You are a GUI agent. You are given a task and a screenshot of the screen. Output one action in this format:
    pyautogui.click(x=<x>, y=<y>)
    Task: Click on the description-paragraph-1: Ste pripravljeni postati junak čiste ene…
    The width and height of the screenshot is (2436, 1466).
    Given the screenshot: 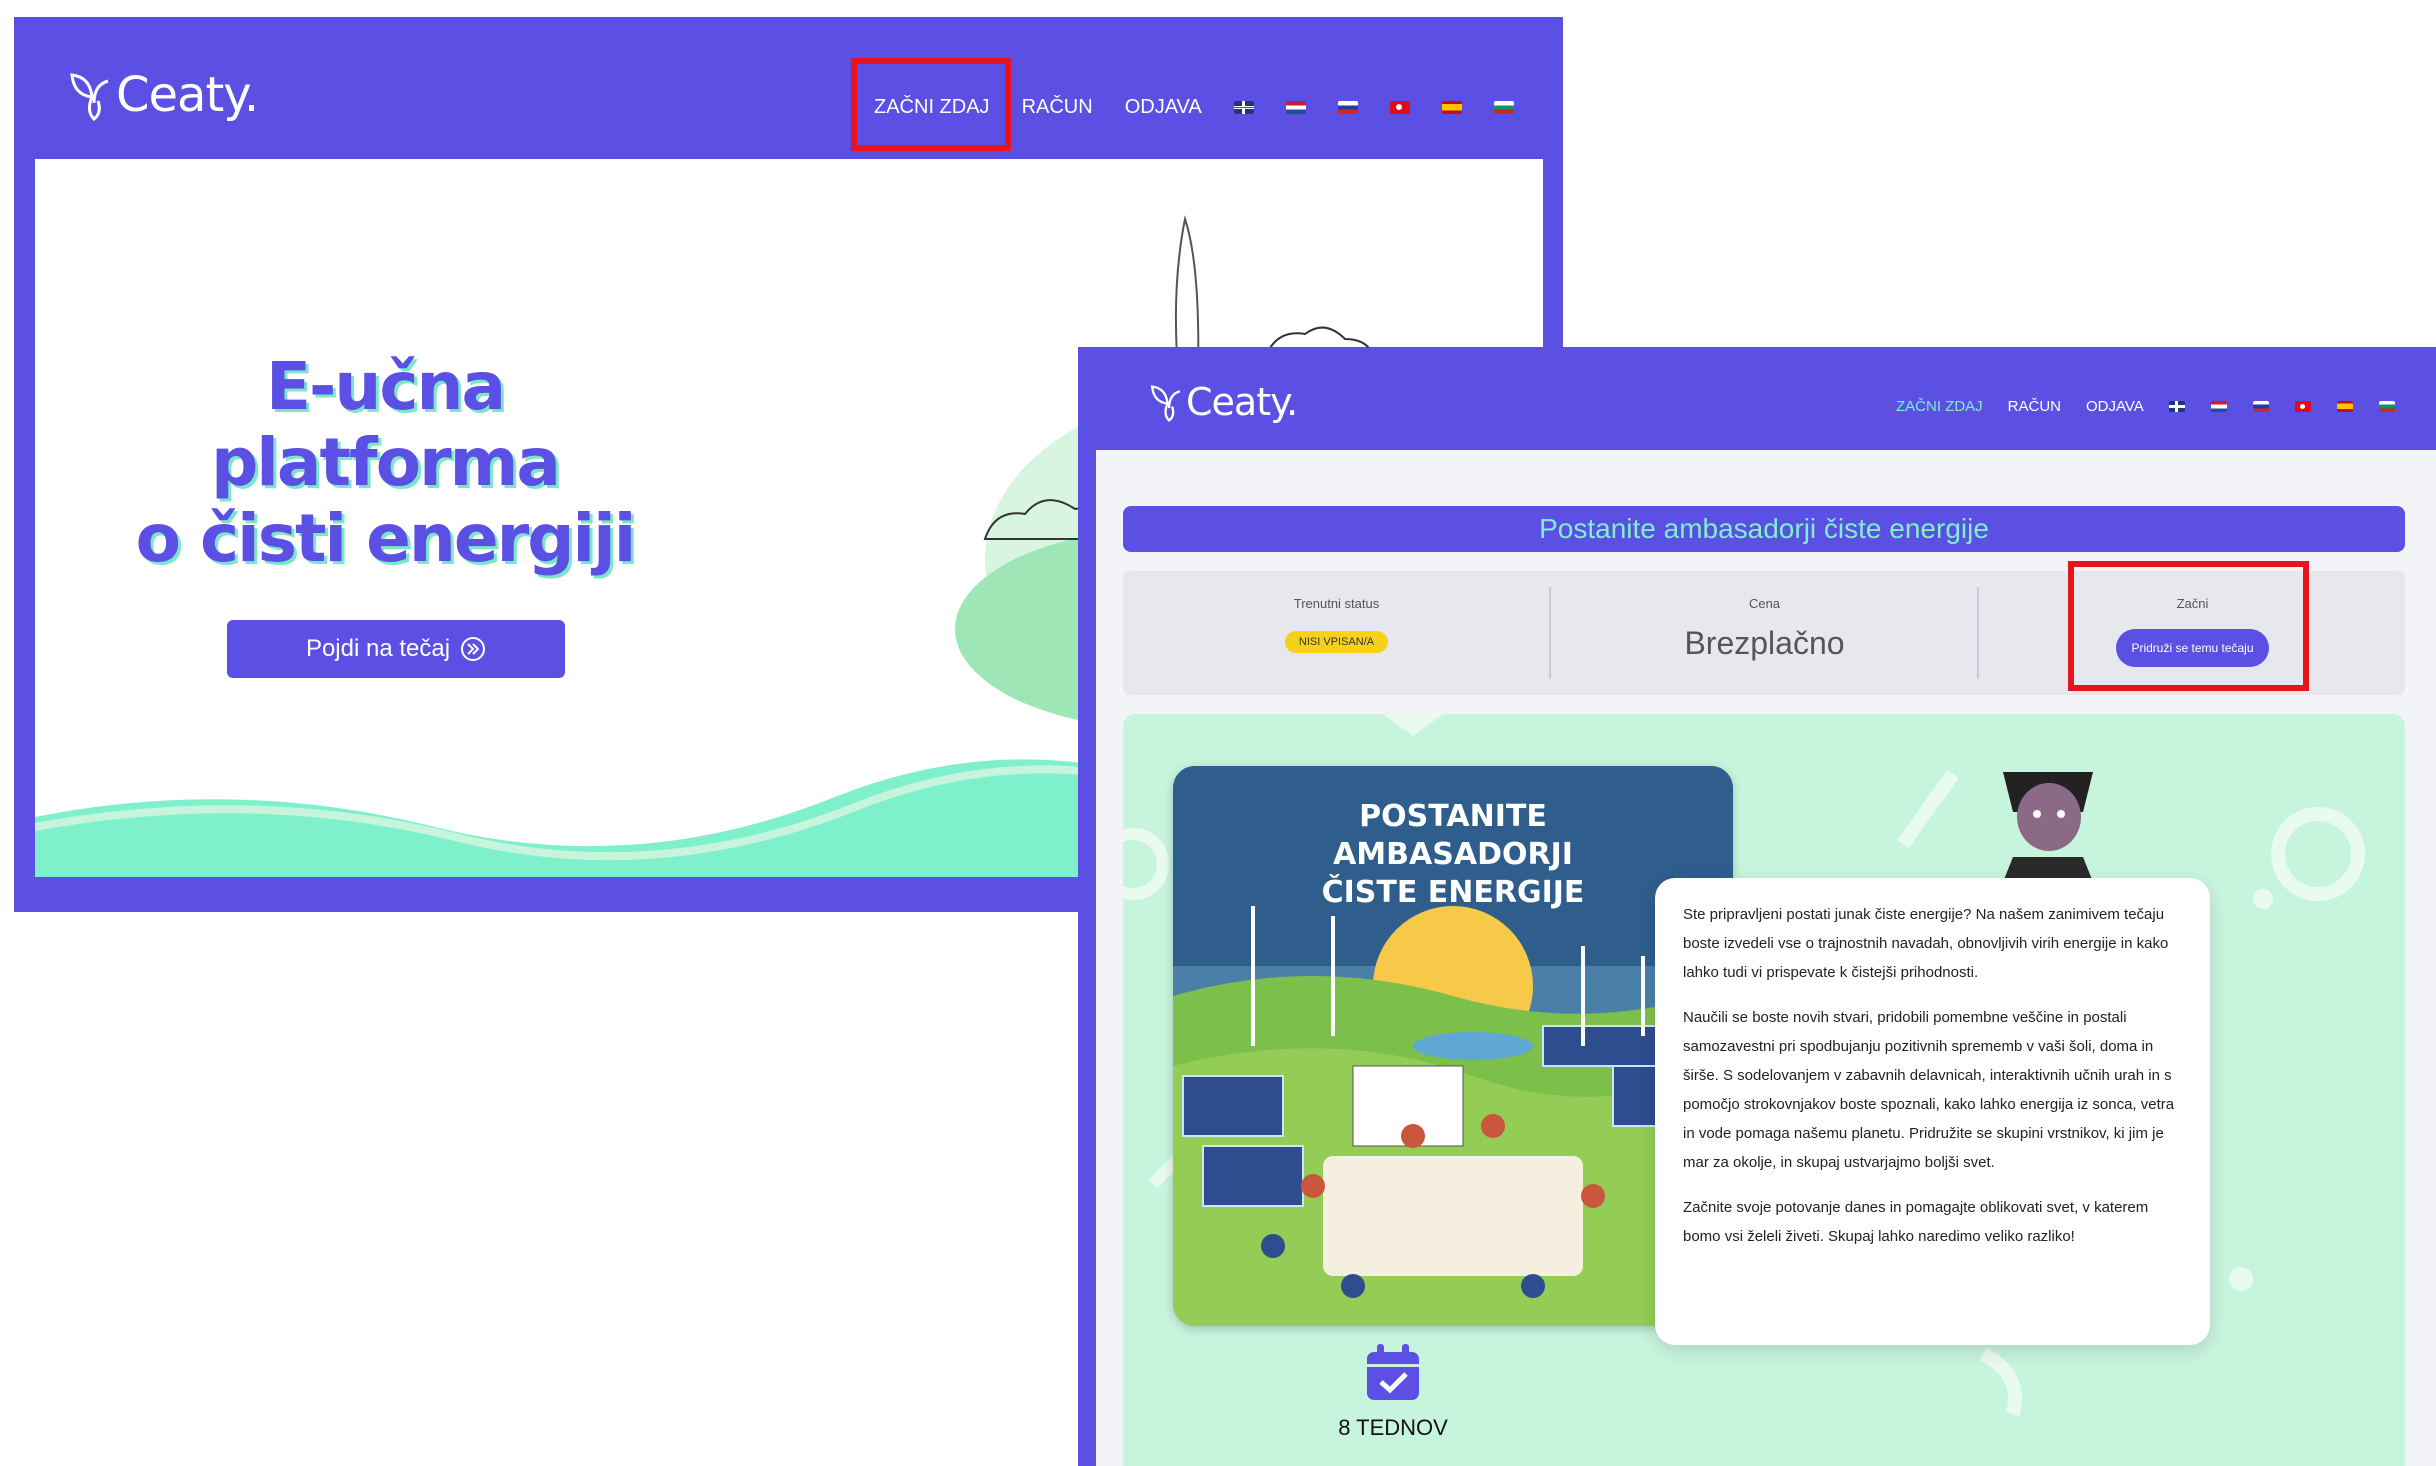 What is the action you would take?
    pyautogui.click(x=1926, y=943)
    